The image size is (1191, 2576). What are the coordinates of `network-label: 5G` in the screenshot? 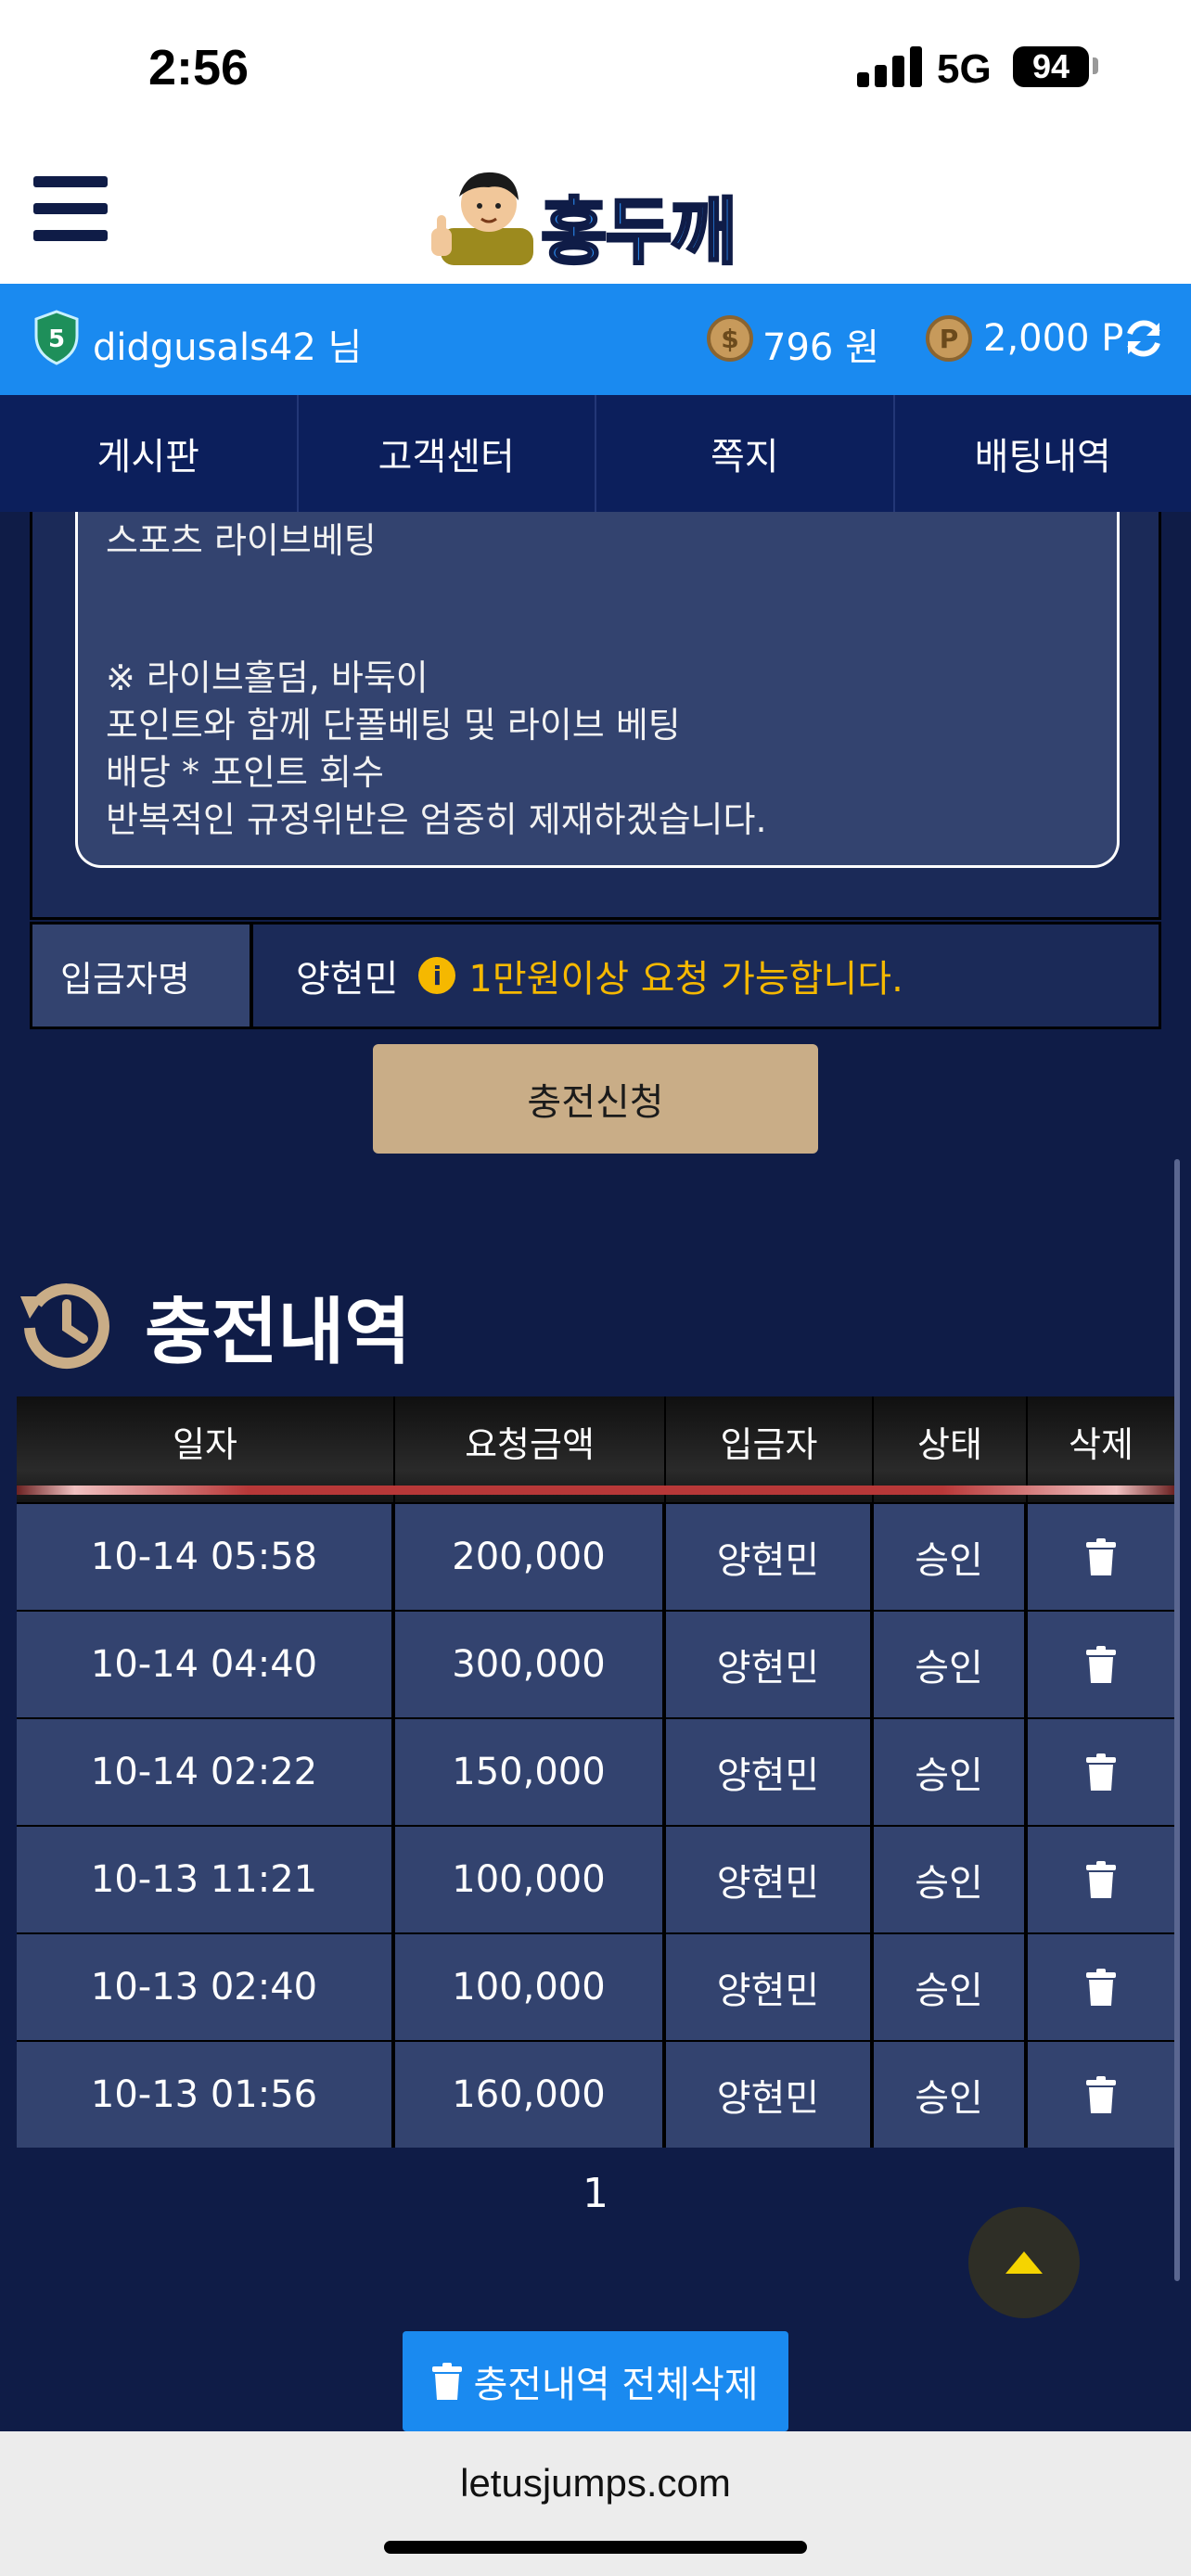 It's located at (964, 69).